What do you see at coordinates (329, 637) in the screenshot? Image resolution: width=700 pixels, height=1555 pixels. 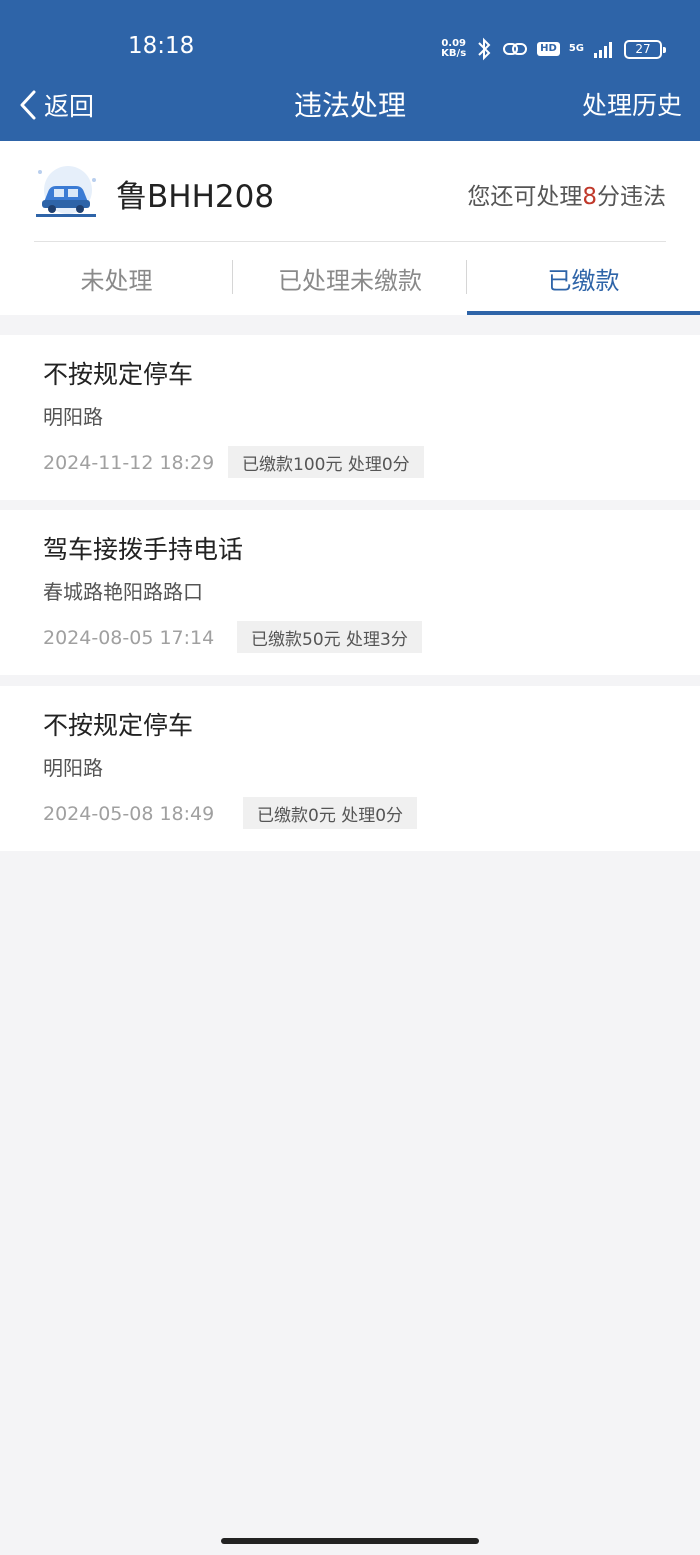 I see `status-badge: 已缴款50元 处理3分` at bounding box center [329, 637].